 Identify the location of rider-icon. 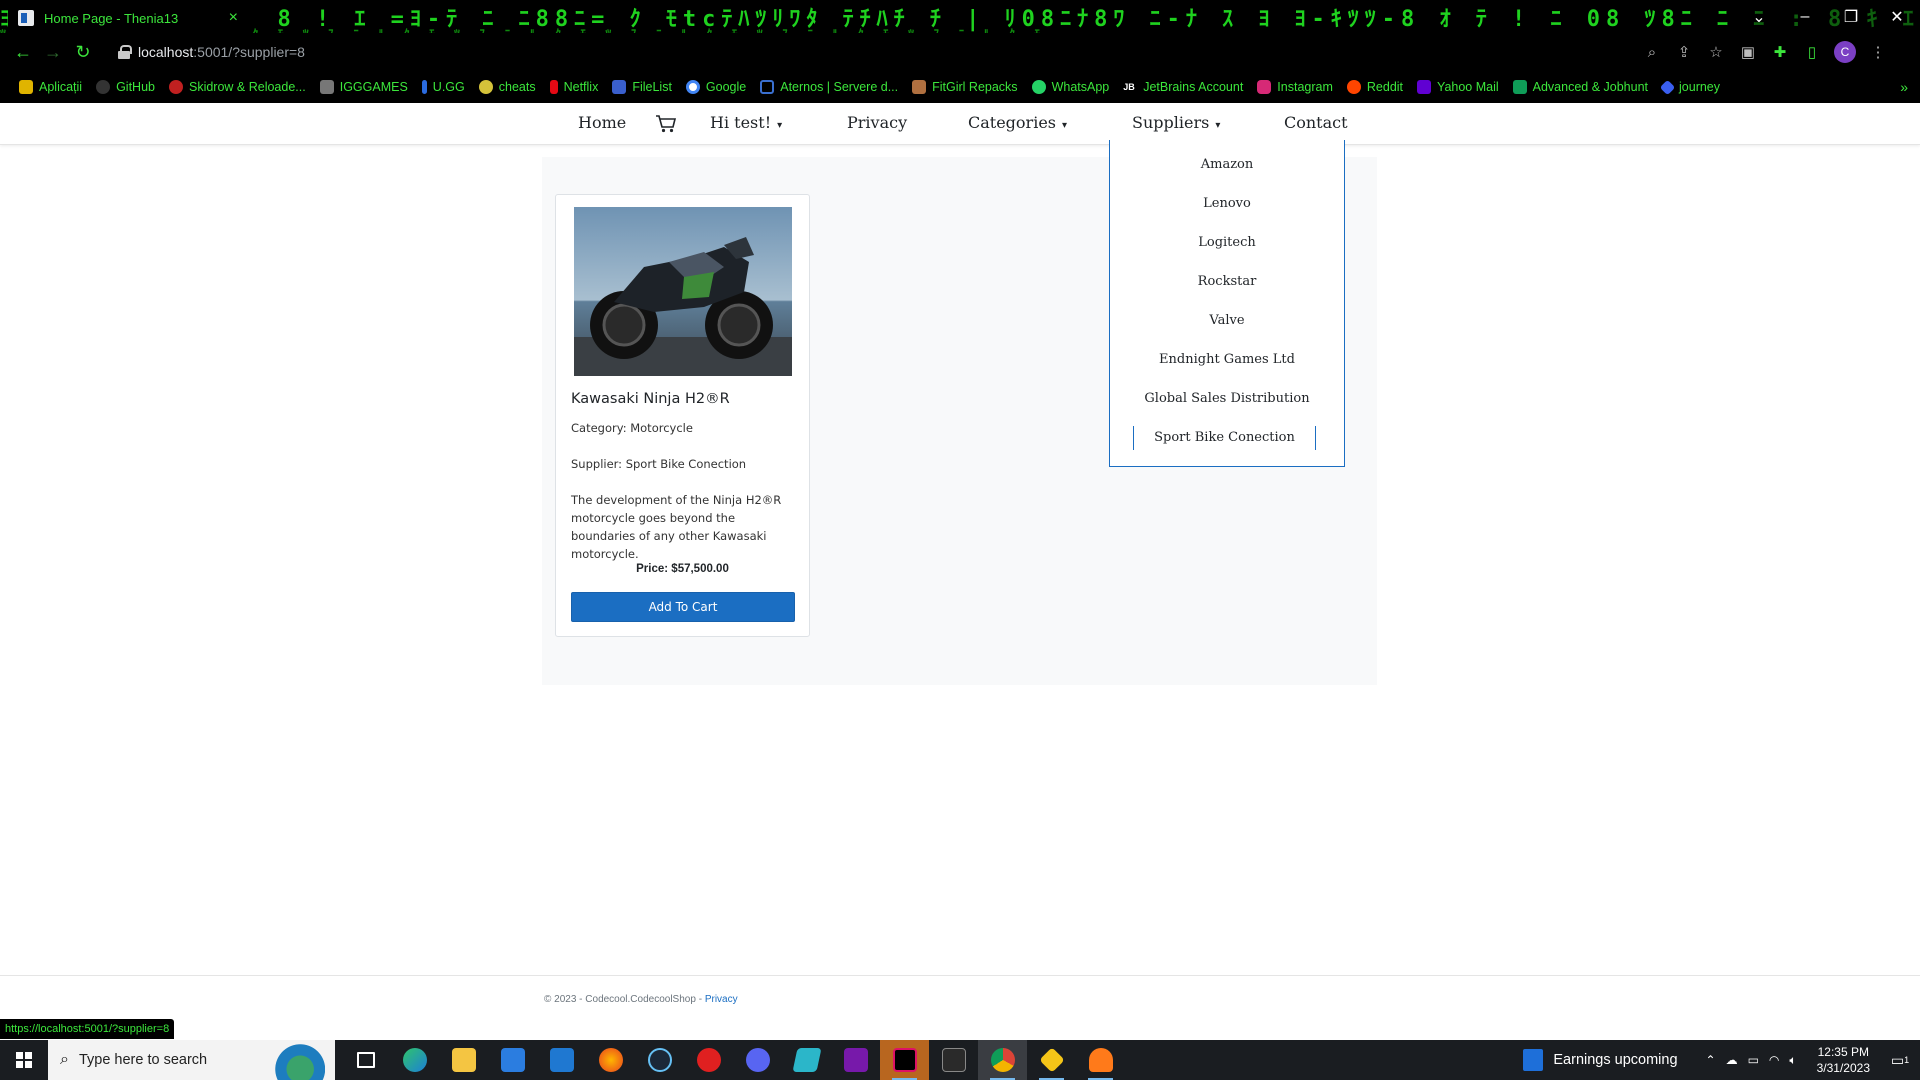
(904, 1060).